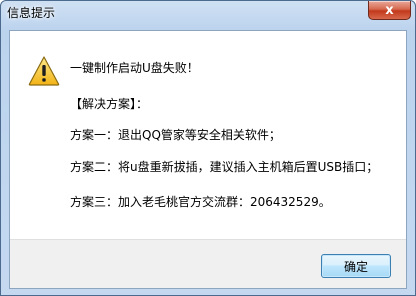 This screenshot has width=416, height=296. I want to click on solution-two: 方案二：将u盘重新拔插，建议插入主机箱后置USB插口；, so click(224, 167).